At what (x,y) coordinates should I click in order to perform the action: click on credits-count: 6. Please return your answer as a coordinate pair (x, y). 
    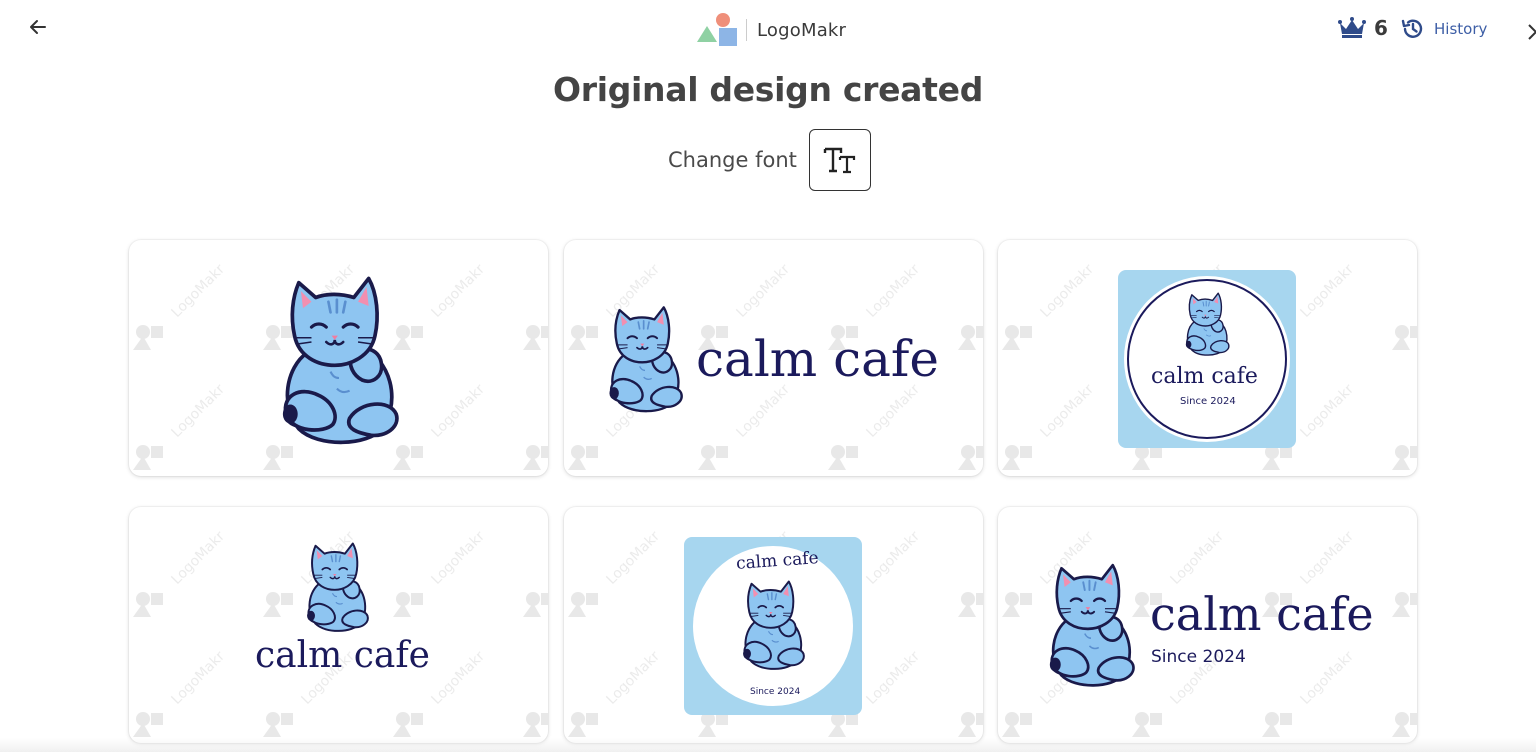
    Looking at the image, I should click on (1381, 28).